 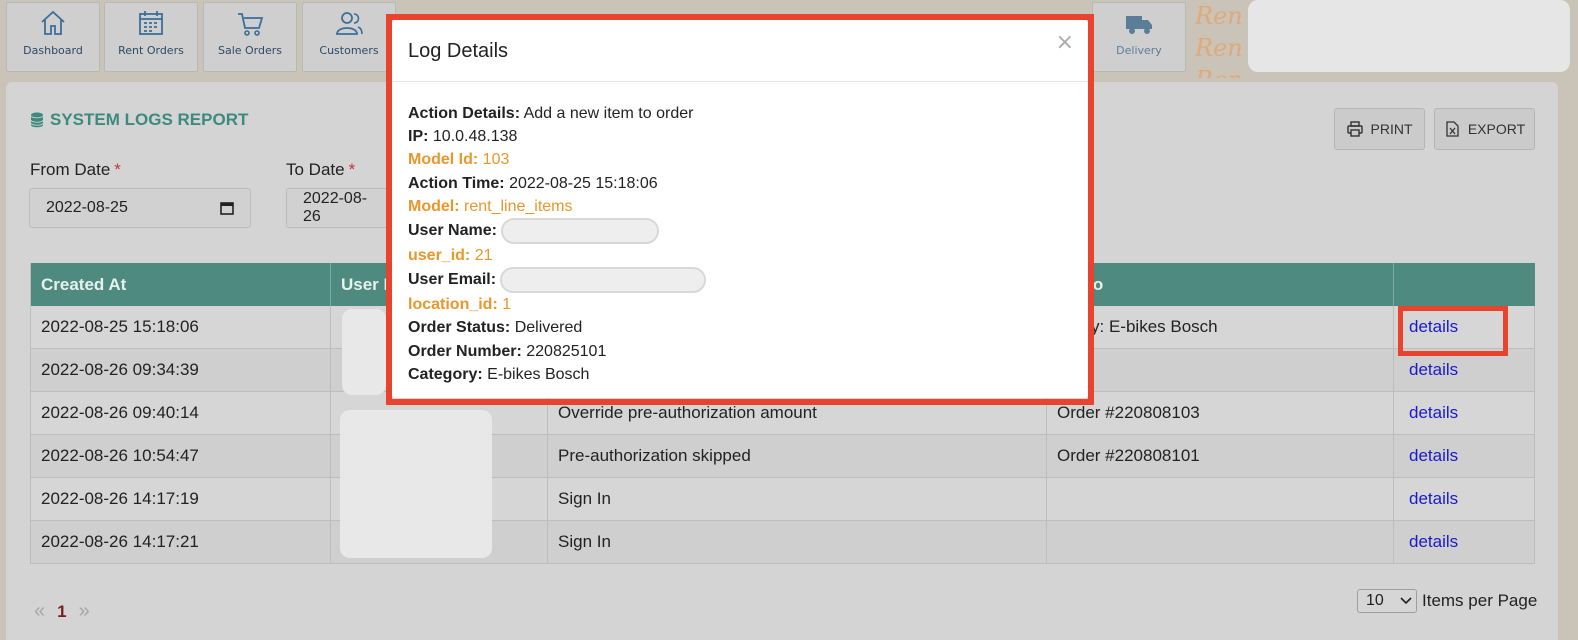 I want to click on close-icon: ×, so click(x=1065, y=42).